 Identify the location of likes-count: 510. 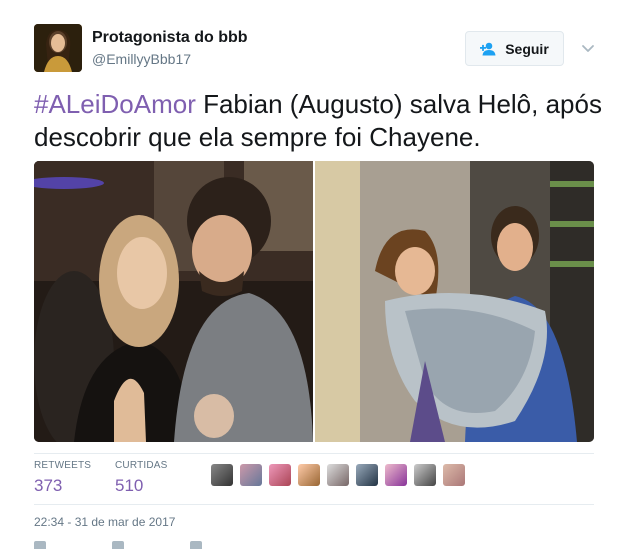
(129, 485).